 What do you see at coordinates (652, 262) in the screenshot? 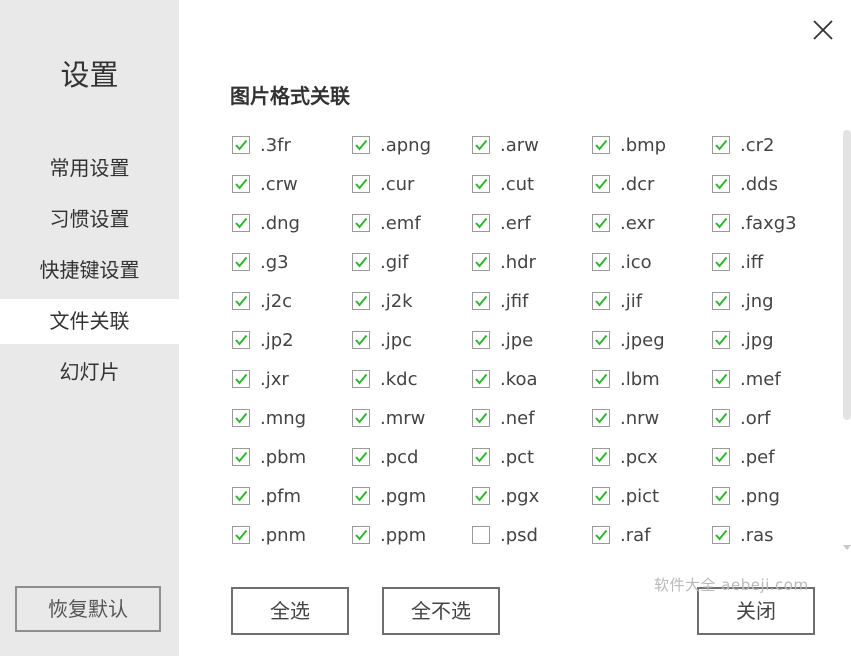
I see `format-checkbox-item: .ico` at bounding box center [652, 262].